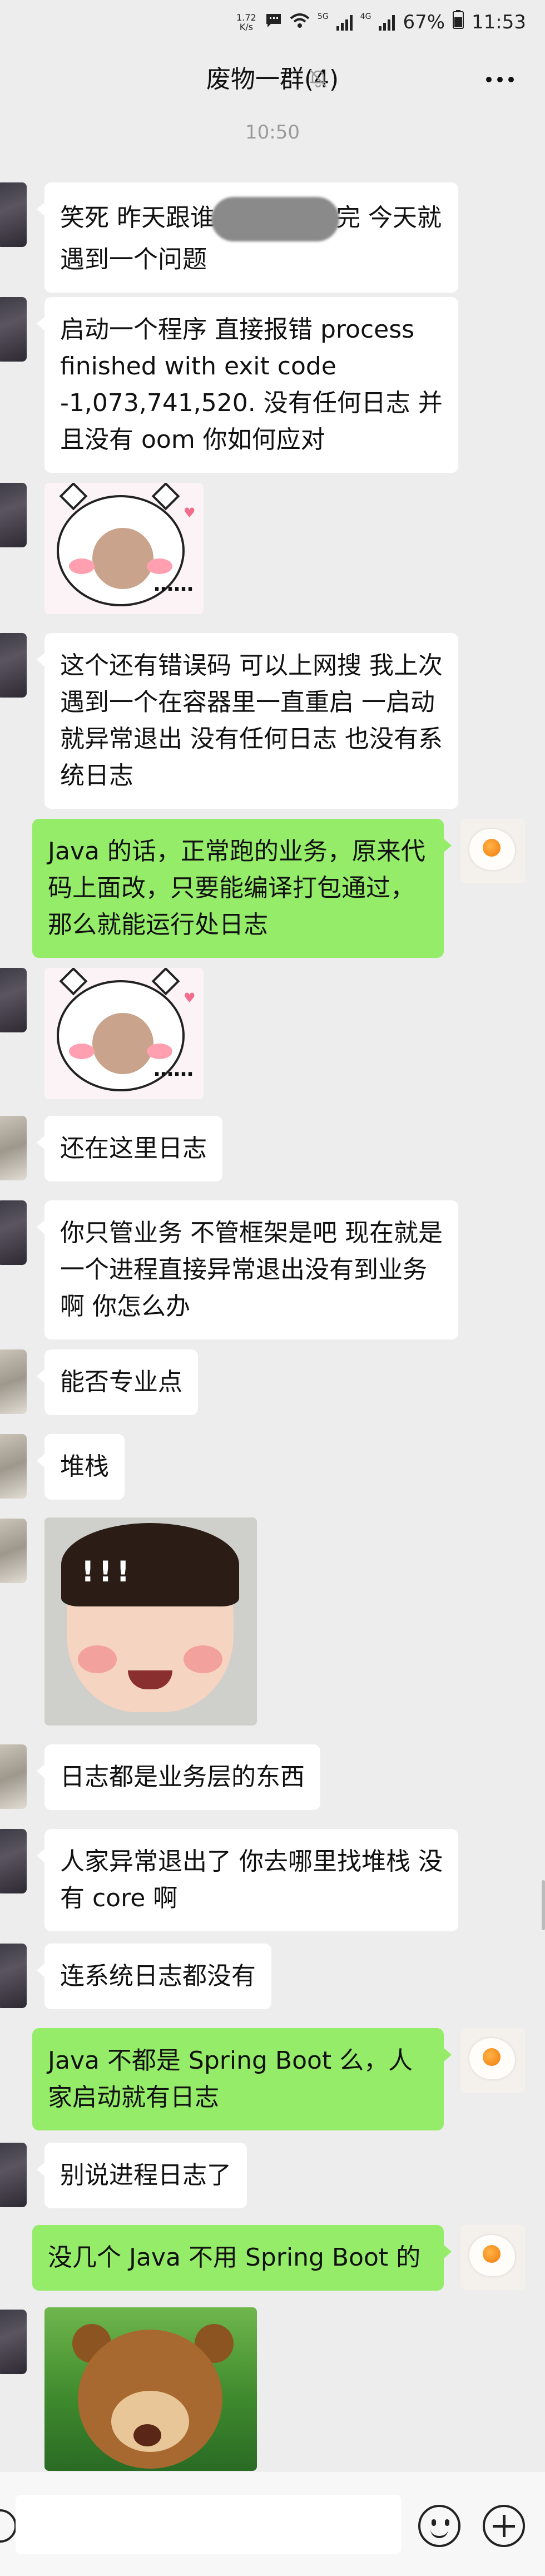  I want to click on message-bubble: 还在这里日志, so click(129, 1148).